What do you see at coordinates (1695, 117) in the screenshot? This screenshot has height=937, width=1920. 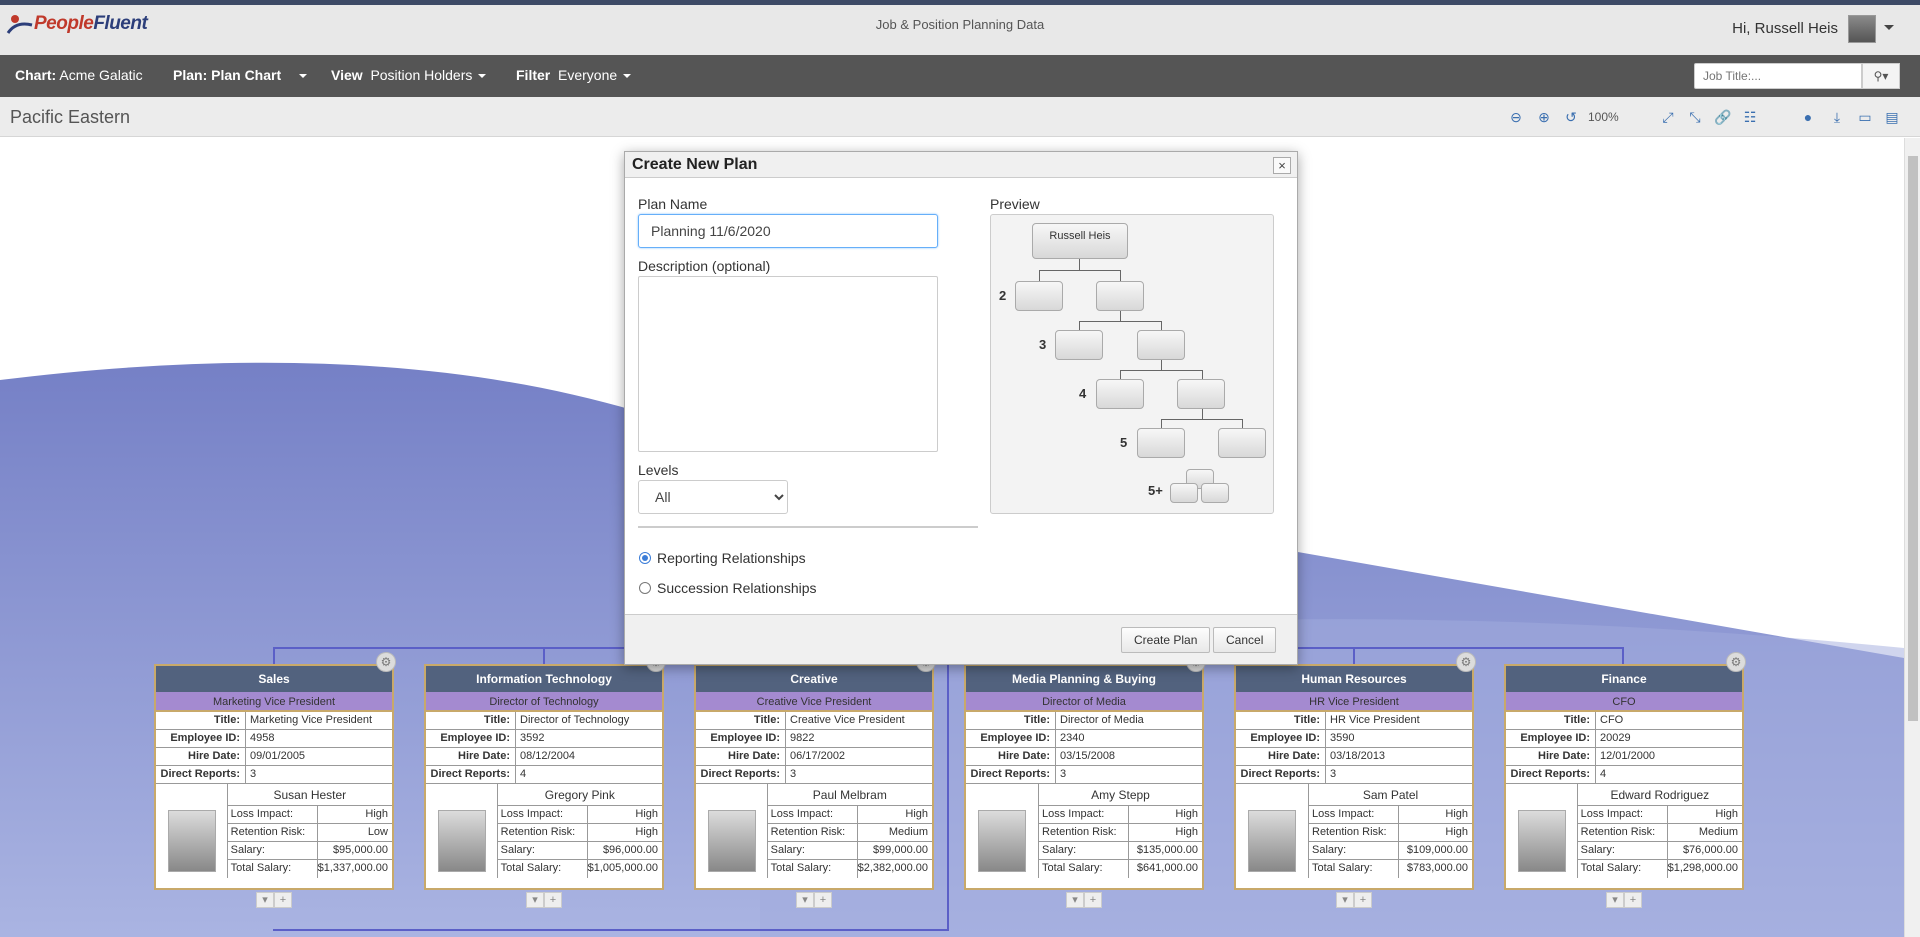 I see `collapse-icon: ⤡` at bounding box center [1695, 117].